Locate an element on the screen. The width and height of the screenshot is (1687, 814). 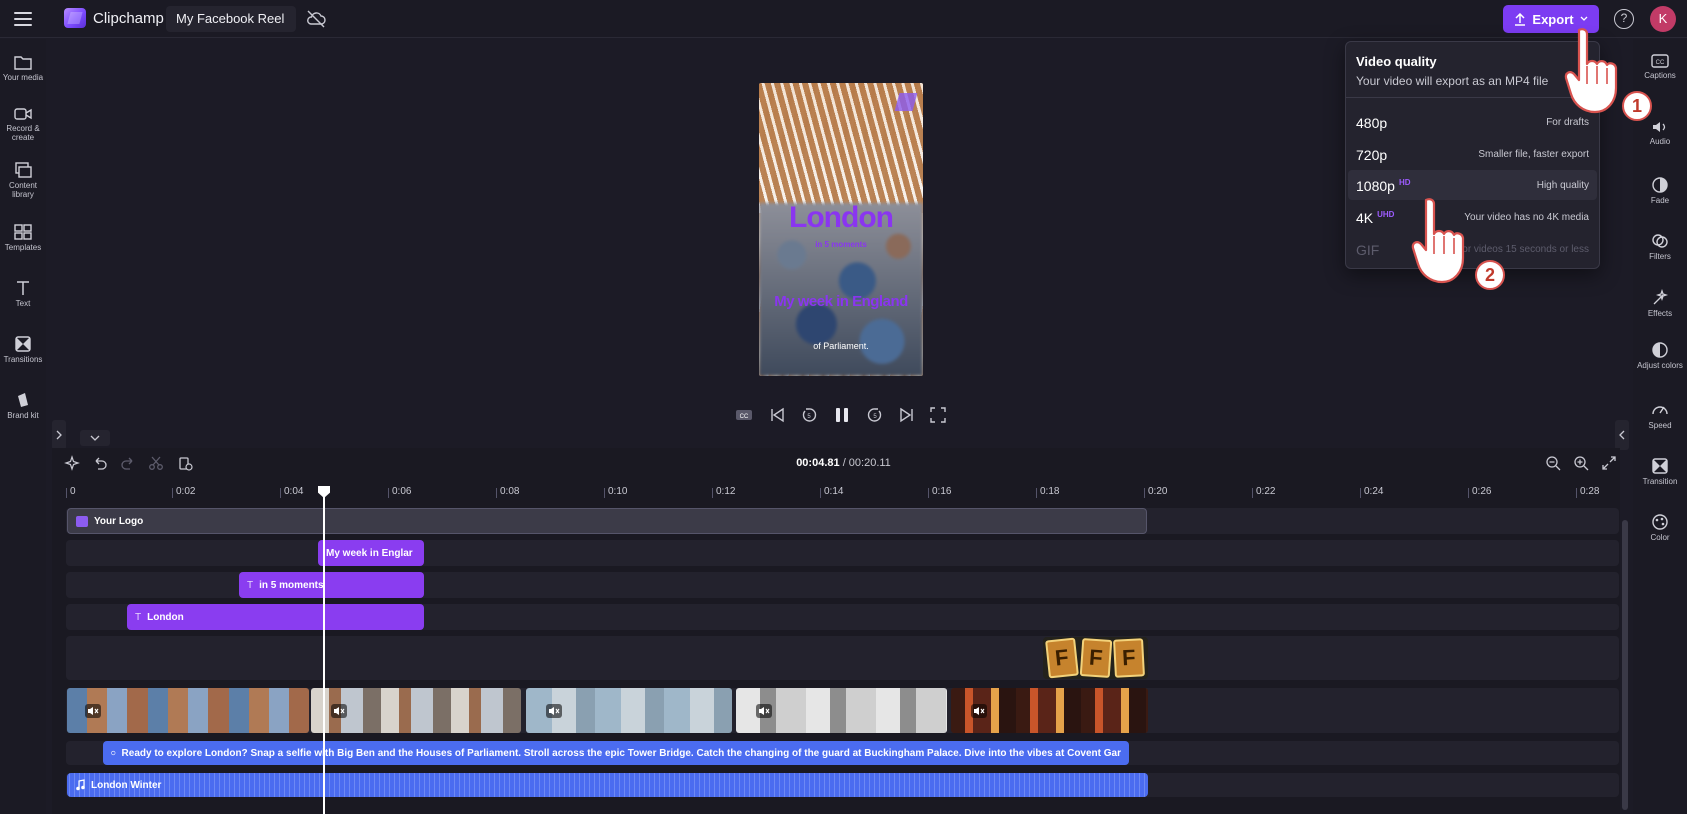
quality-option-4k: 4K UHD Your video has no 4K media is located at coordinates (1472, 217).